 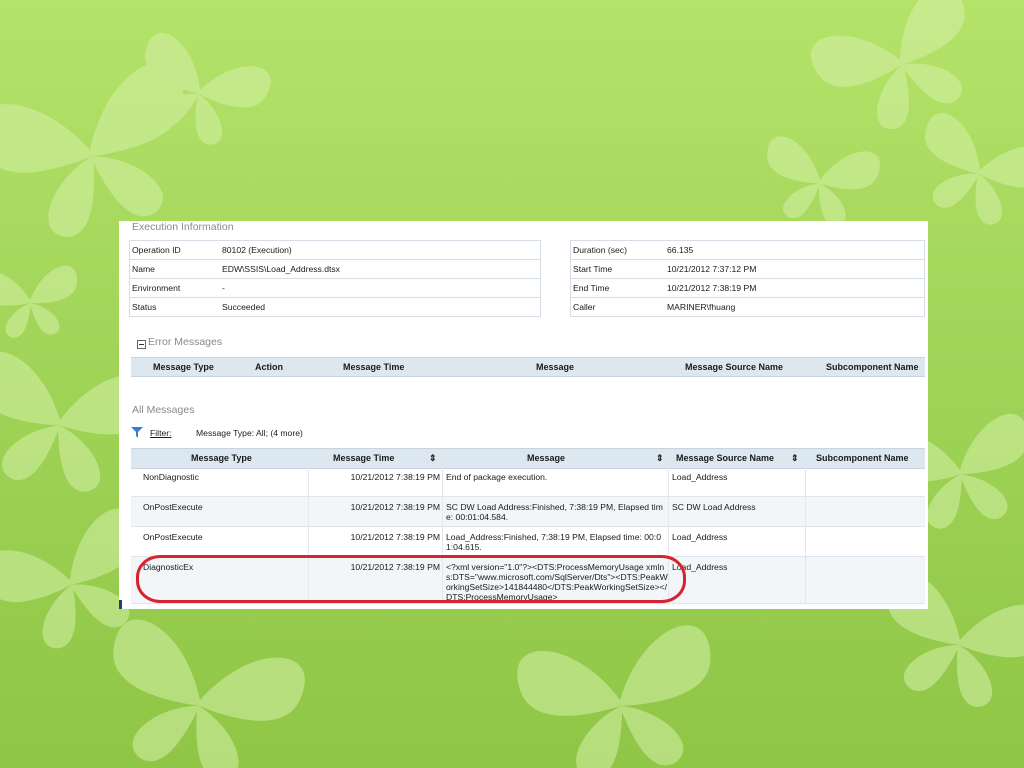 I want to click on all-messages-title: All Messages, so click(x=163, y=410).